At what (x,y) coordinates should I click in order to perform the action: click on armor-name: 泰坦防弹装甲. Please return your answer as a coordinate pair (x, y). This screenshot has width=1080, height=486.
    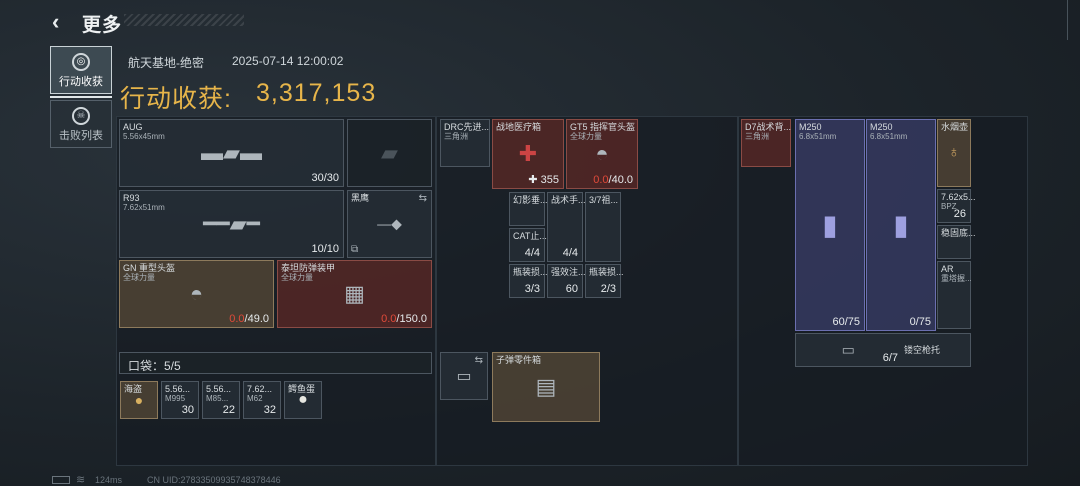
    Looking at the image, I should click on (308, 268).